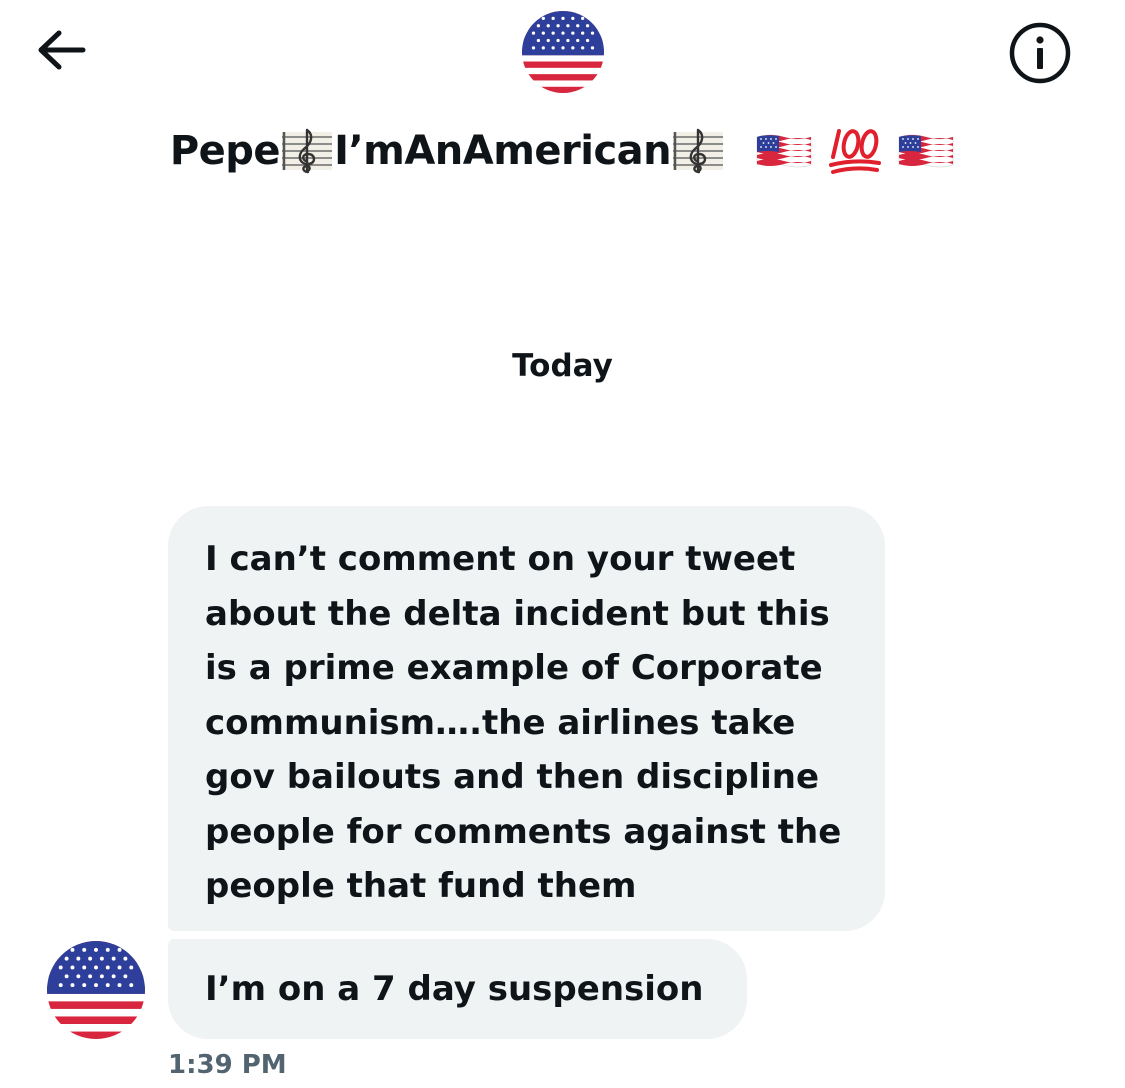 The height and width of the screenshot is (1088, 1125). I want to click on display-name-handle: I’mAnAmerican, so click(503, 151).